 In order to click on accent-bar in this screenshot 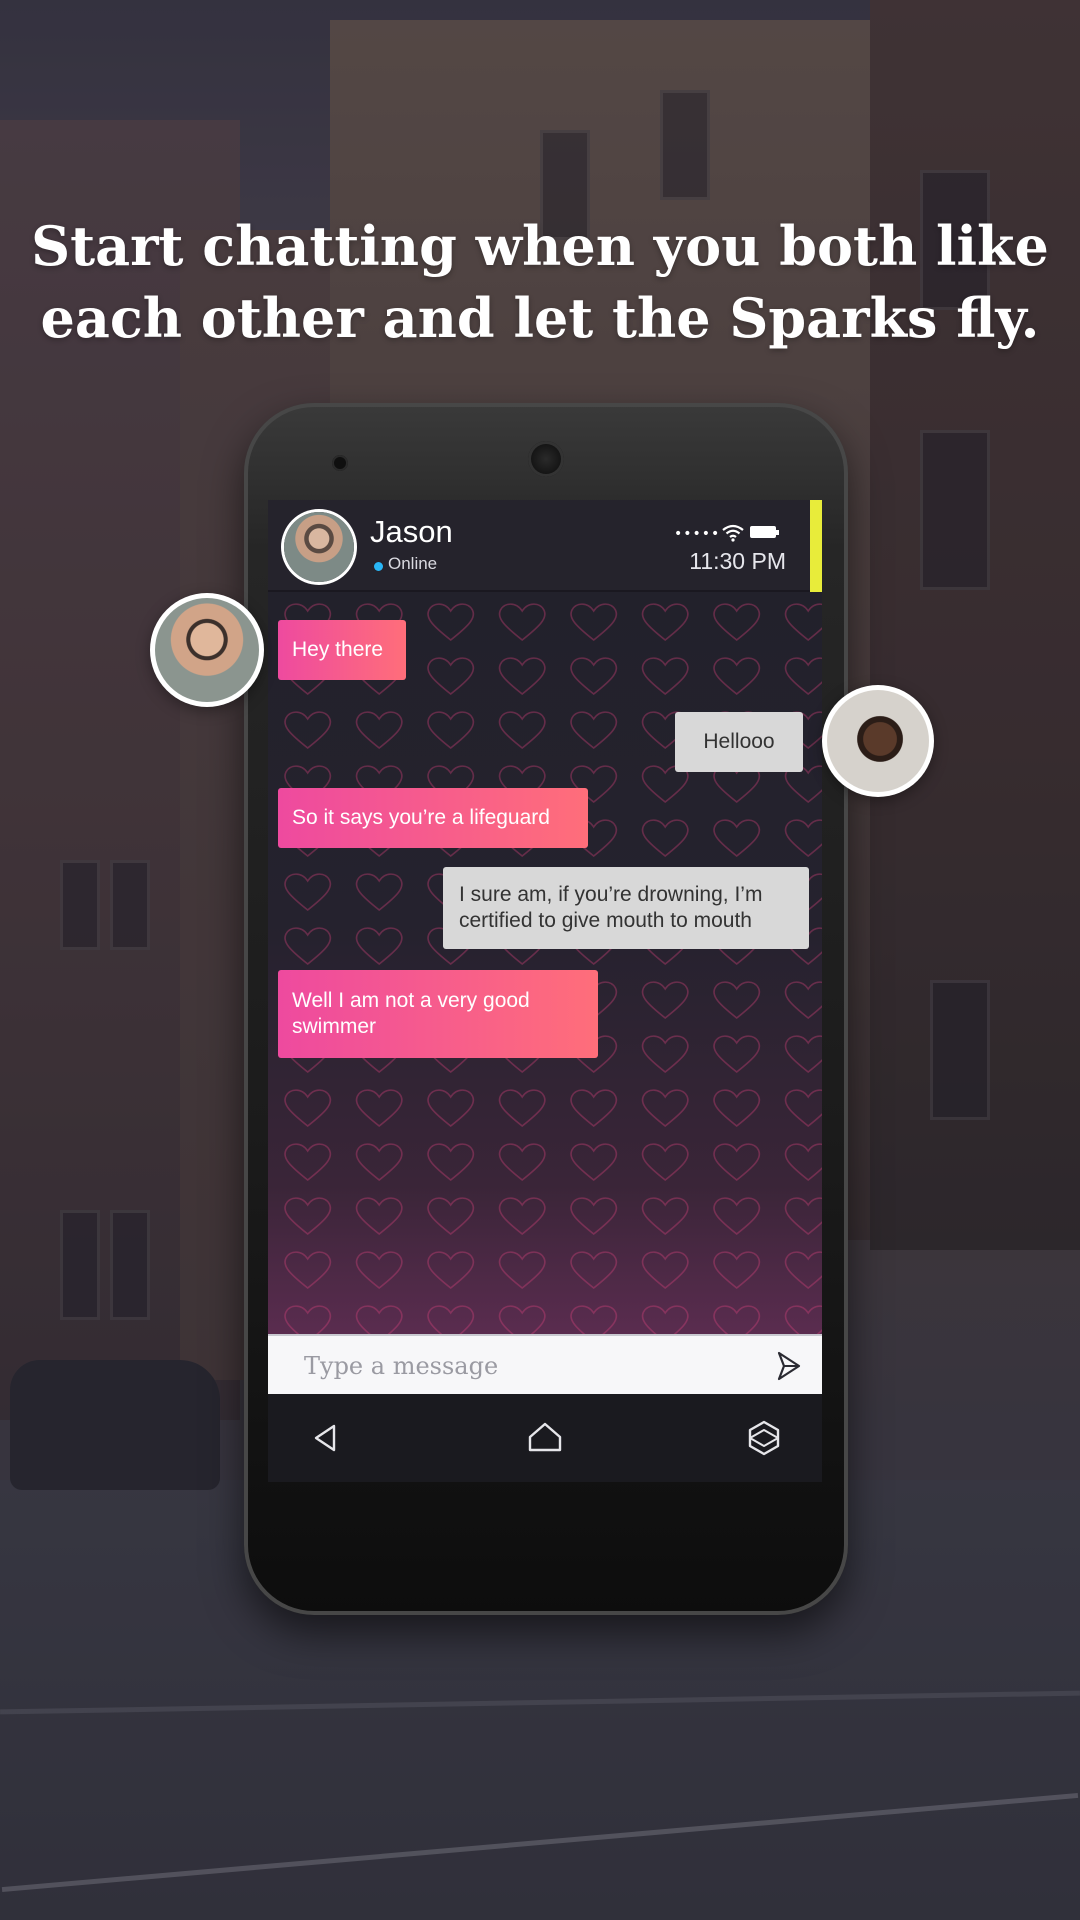, I will do `click(816, 546)`.